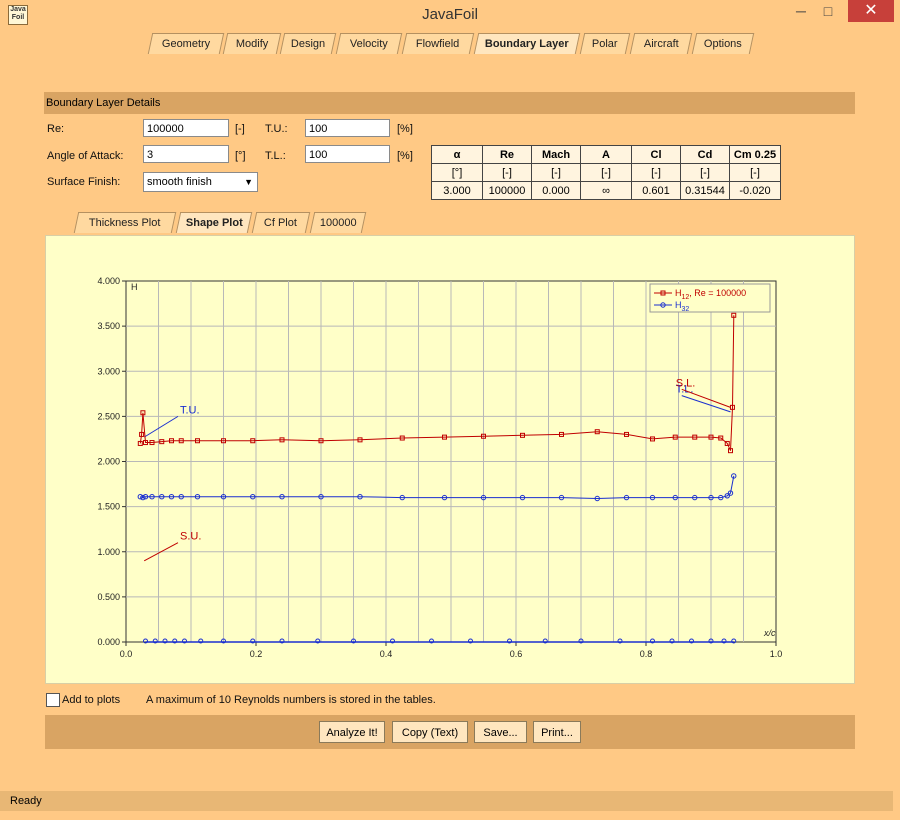  What do you see at coordinates (240, 129) in the screenshot?
I see `re-unit: [-]` at bounding box center [240, 129].